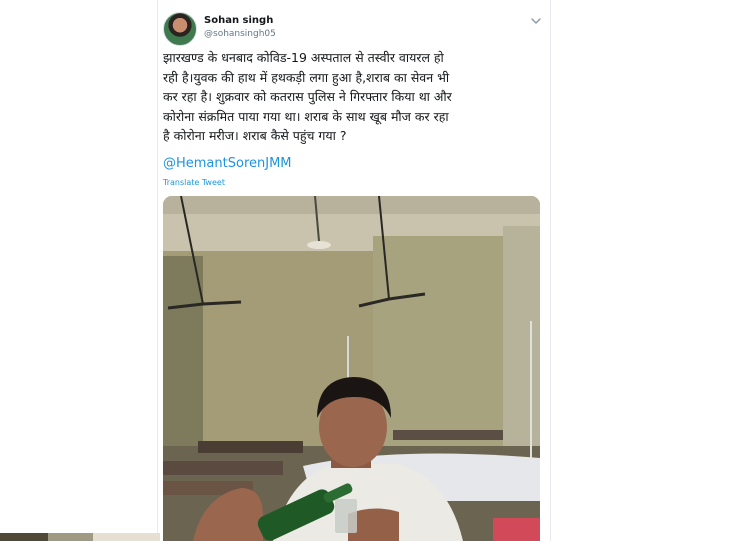 The width and height of the screenshot is (735, 541). What do you see at coordinates (238, 20) in the screenshot?
I see `author-name: Sohan singh` at bounding box center [238, 20].